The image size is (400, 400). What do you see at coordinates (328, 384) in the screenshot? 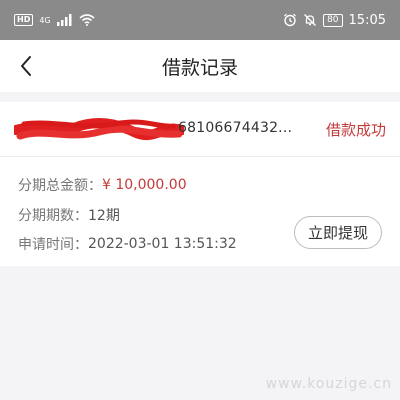
I see `watermark: www.kouzige.cn` at bounding box center [328, 384].